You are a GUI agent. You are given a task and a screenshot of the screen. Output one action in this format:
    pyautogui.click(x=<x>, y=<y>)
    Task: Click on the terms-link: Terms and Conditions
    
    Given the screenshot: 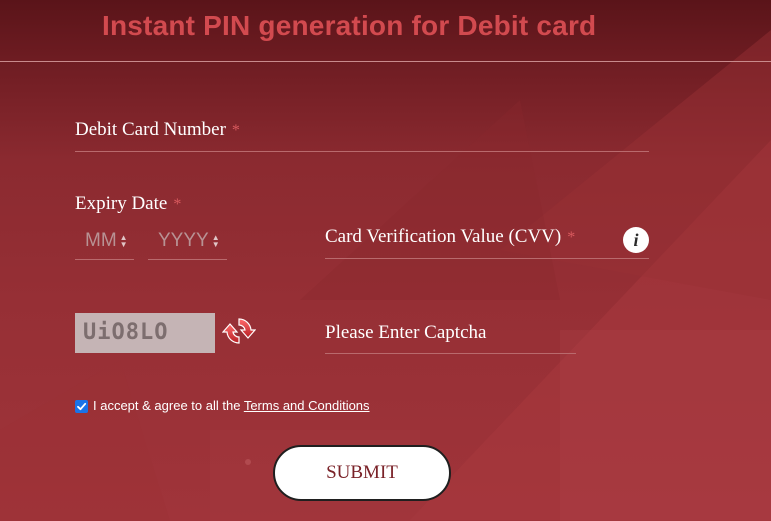 What is the action you would take?
    pyautogui.click(x=307, y=405)
    